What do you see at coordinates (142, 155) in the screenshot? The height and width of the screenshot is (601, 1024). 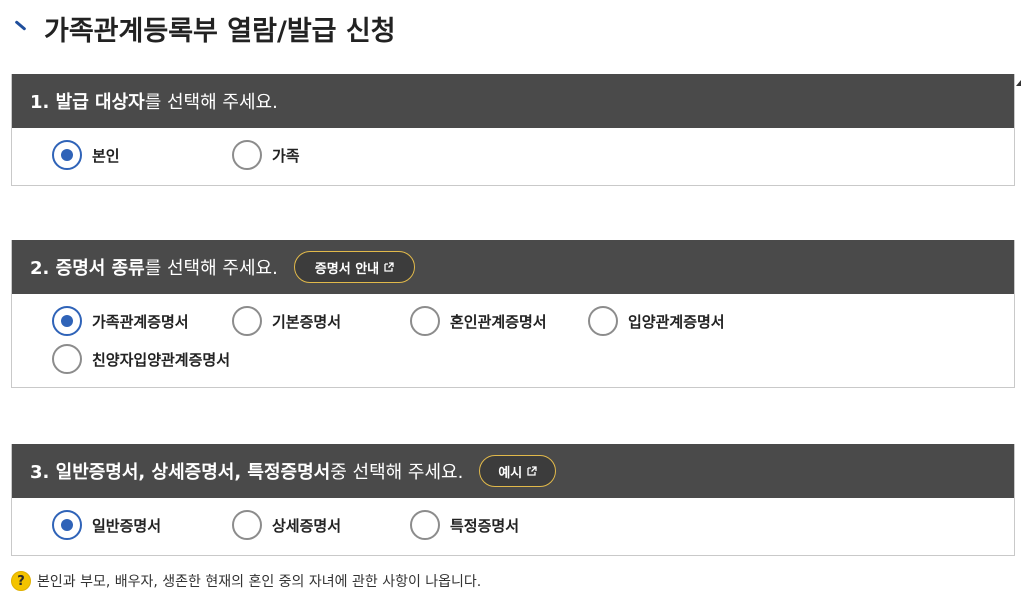 I see `radio-option-self: 본인` at bounding box center [142, 155].